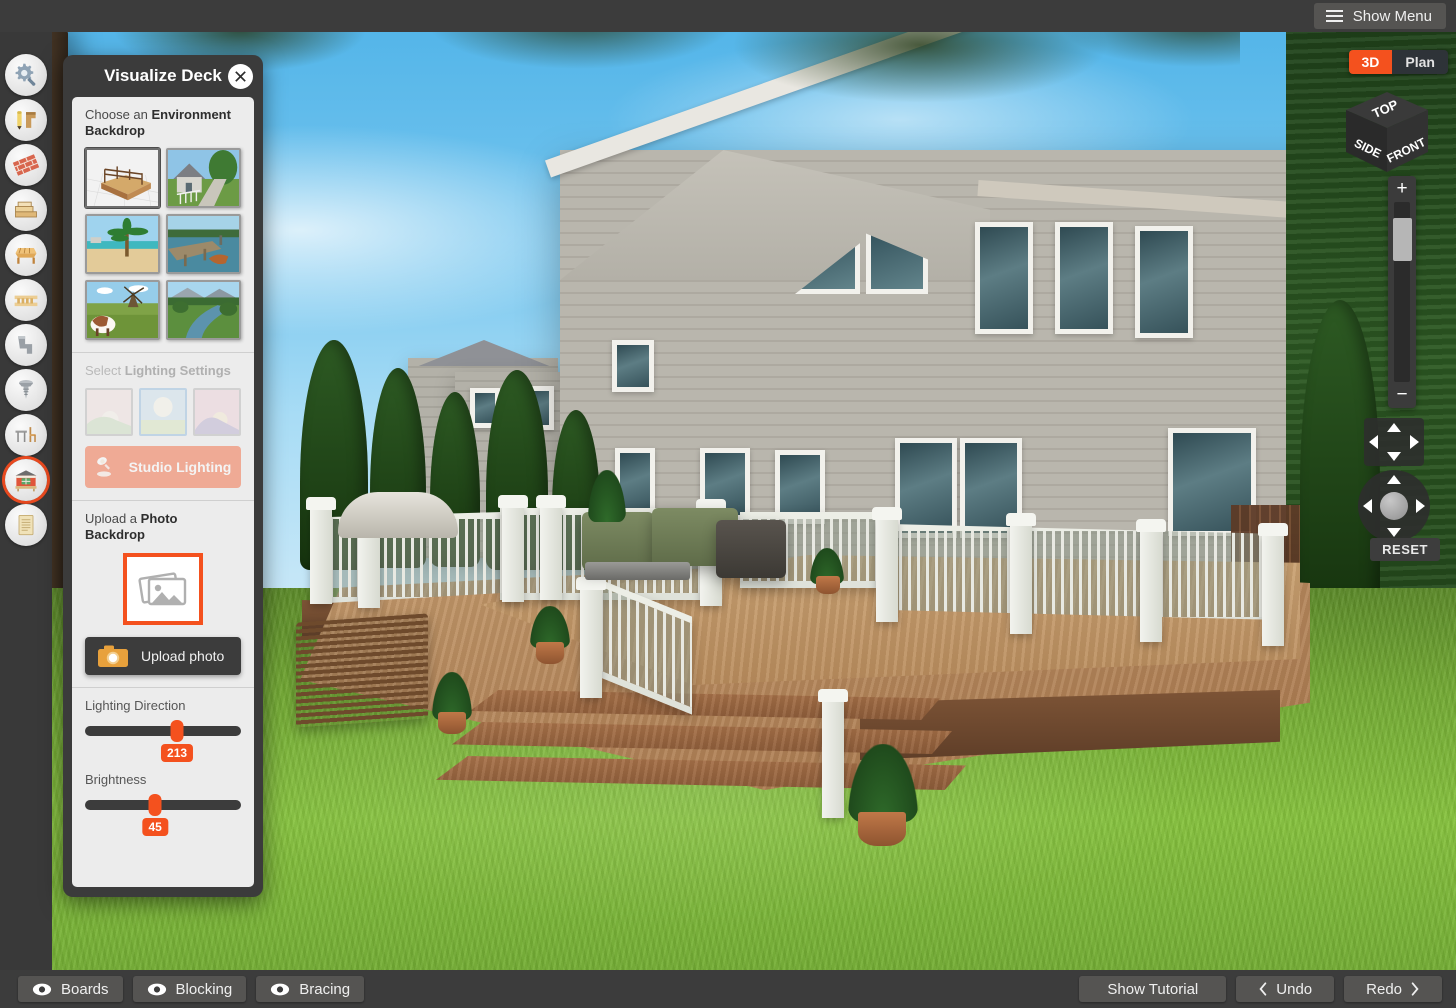 The image size is (1456, 1008). I want to click on environment-label-prefix: Choose an, so click(118, 114).